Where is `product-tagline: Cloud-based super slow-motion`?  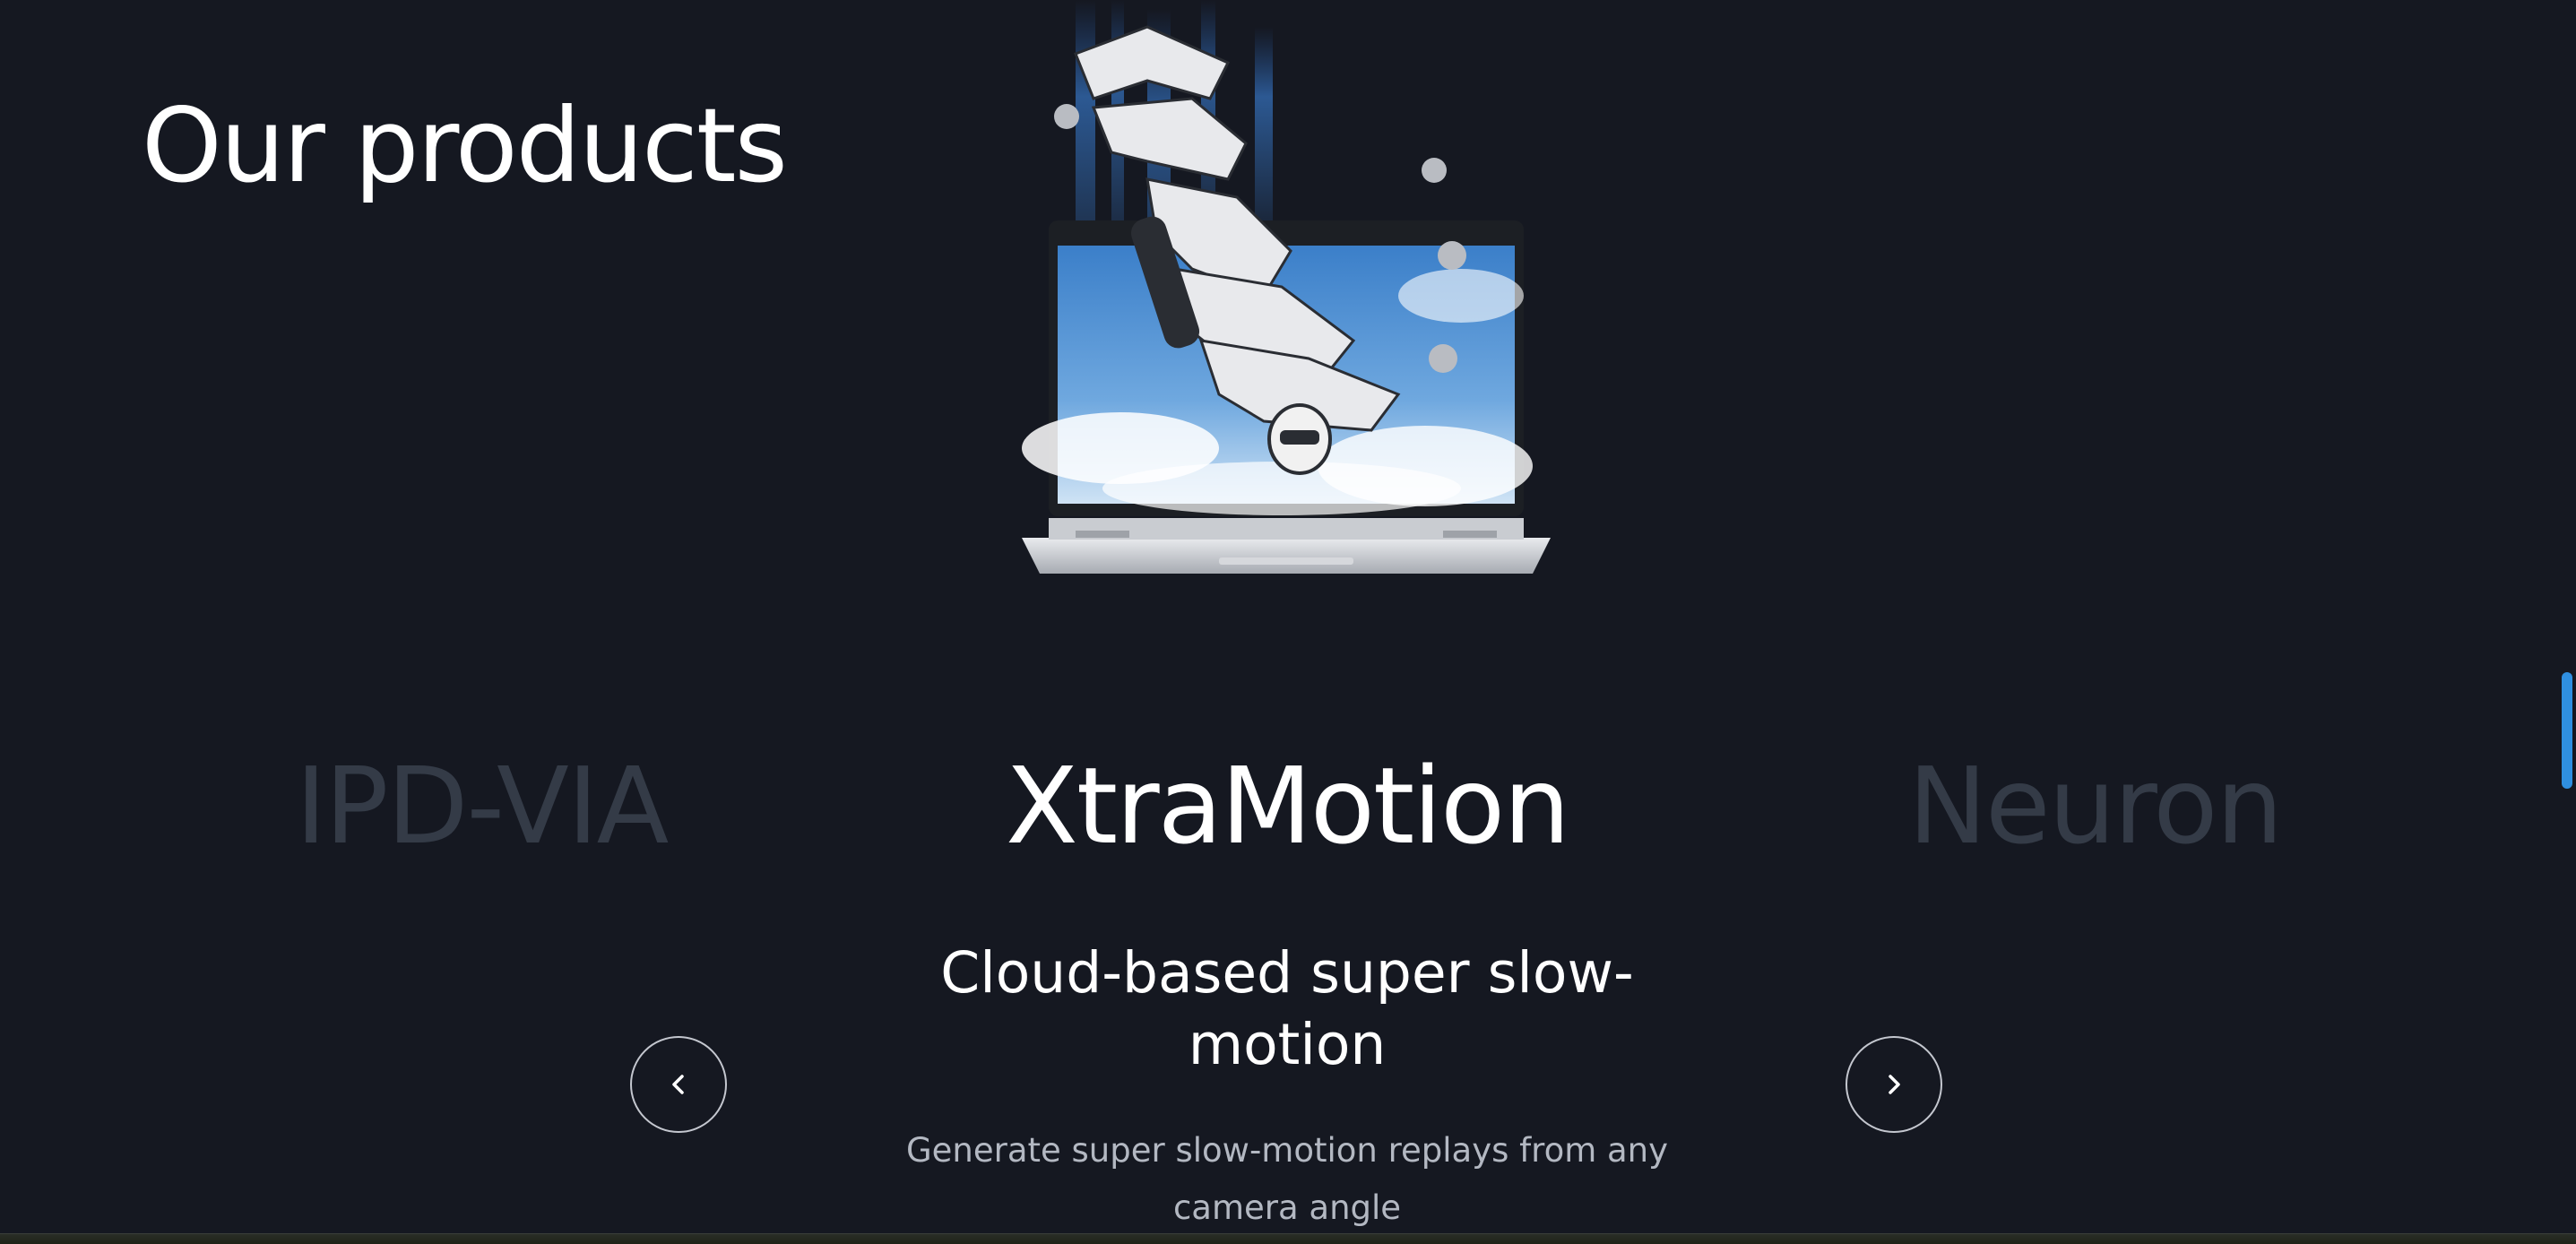
product-tagline: Cloud-based super slow-motion is located at coordinates (1287, 1008).